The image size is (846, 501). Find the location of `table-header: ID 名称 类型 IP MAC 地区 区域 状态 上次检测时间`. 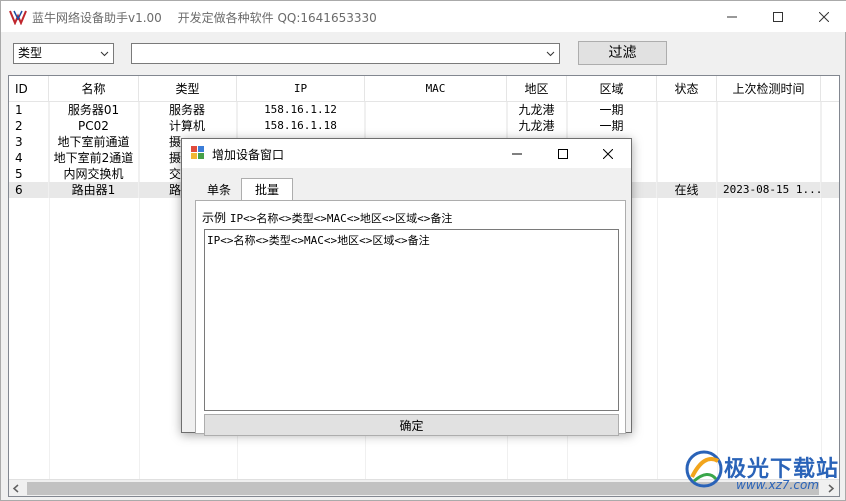

table-header: ID 名称 类型 IP MAC 地区 区域 状态 上次检测时间 is located at coordinates (424, 89).